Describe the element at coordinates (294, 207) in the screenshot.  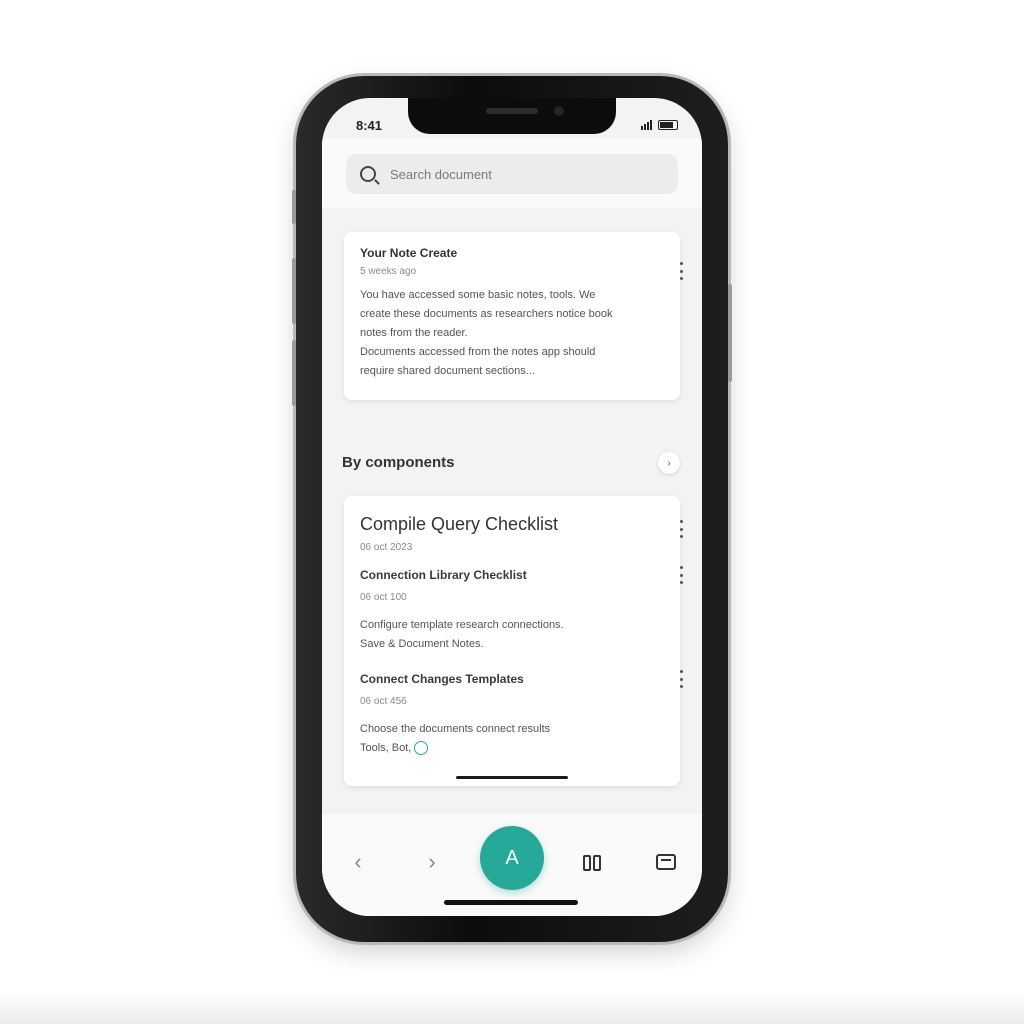
I see `mute-switch` at that location.